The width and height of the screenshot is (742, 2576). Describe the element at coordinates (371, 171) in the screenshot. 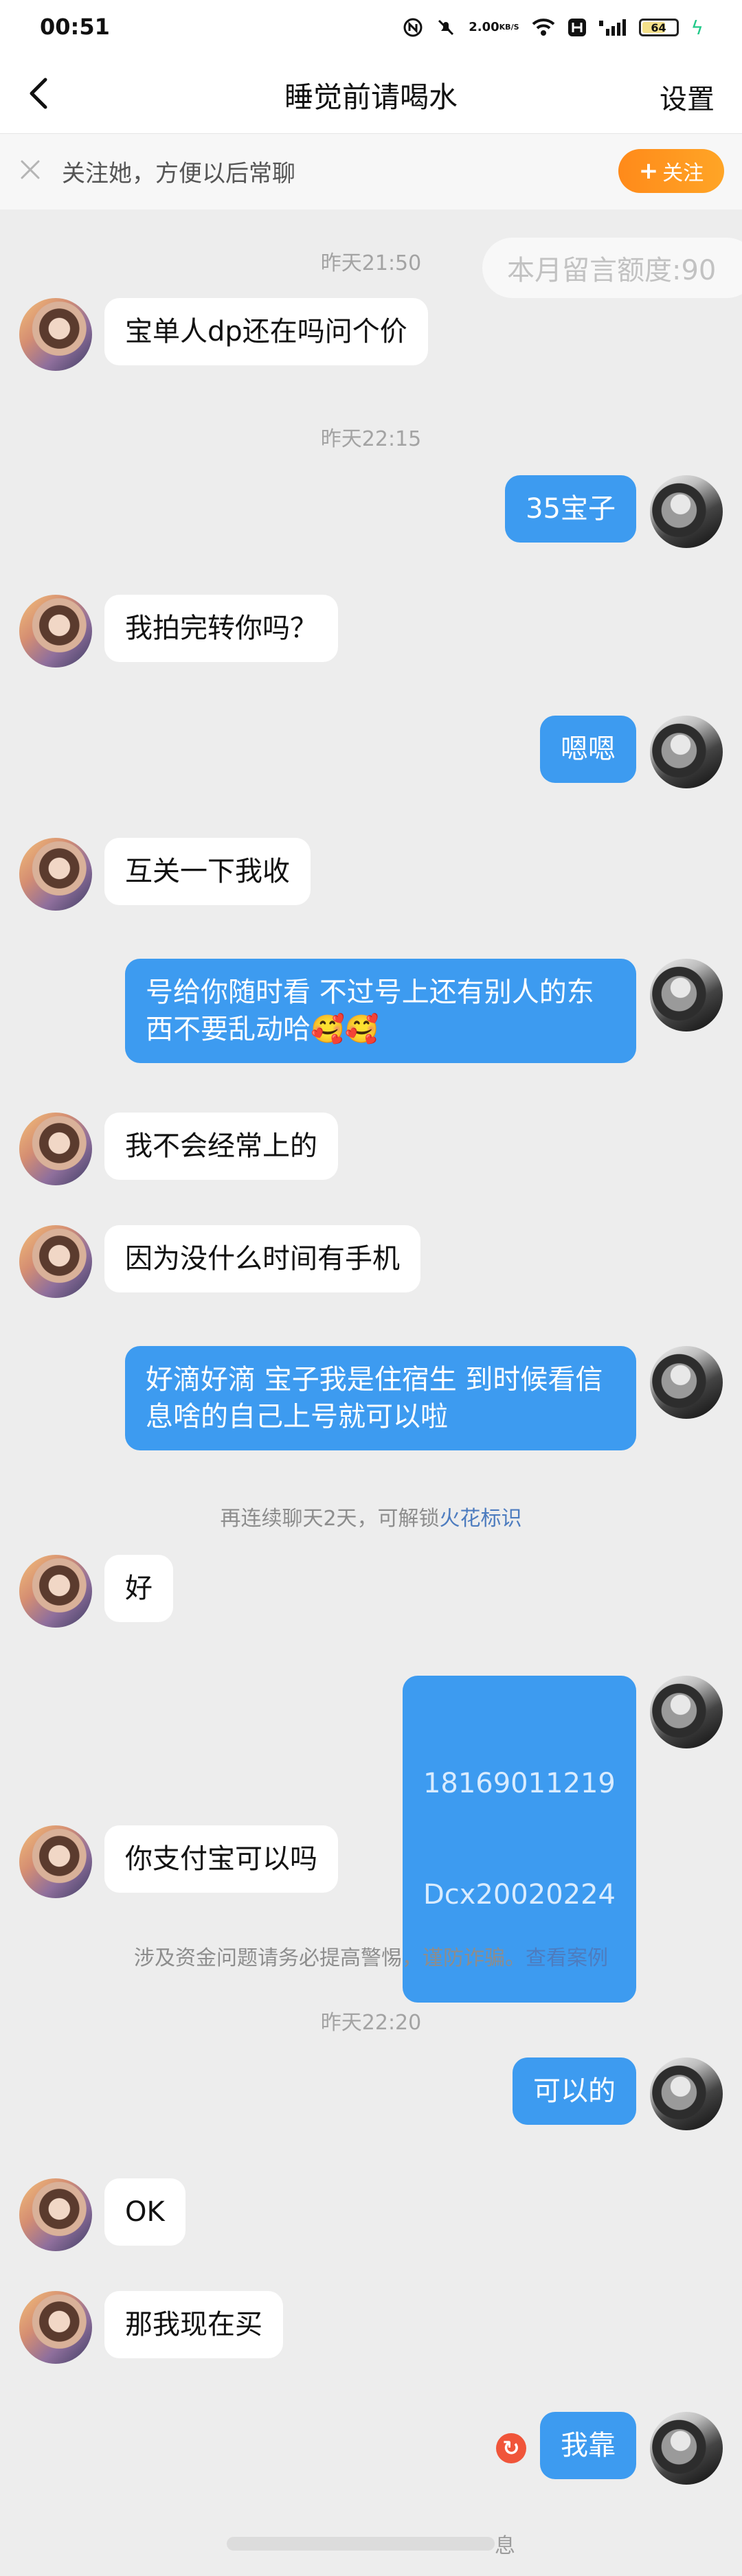

I see `follow-banner: 关注她，方便以后常聊 + 关注` at that location.